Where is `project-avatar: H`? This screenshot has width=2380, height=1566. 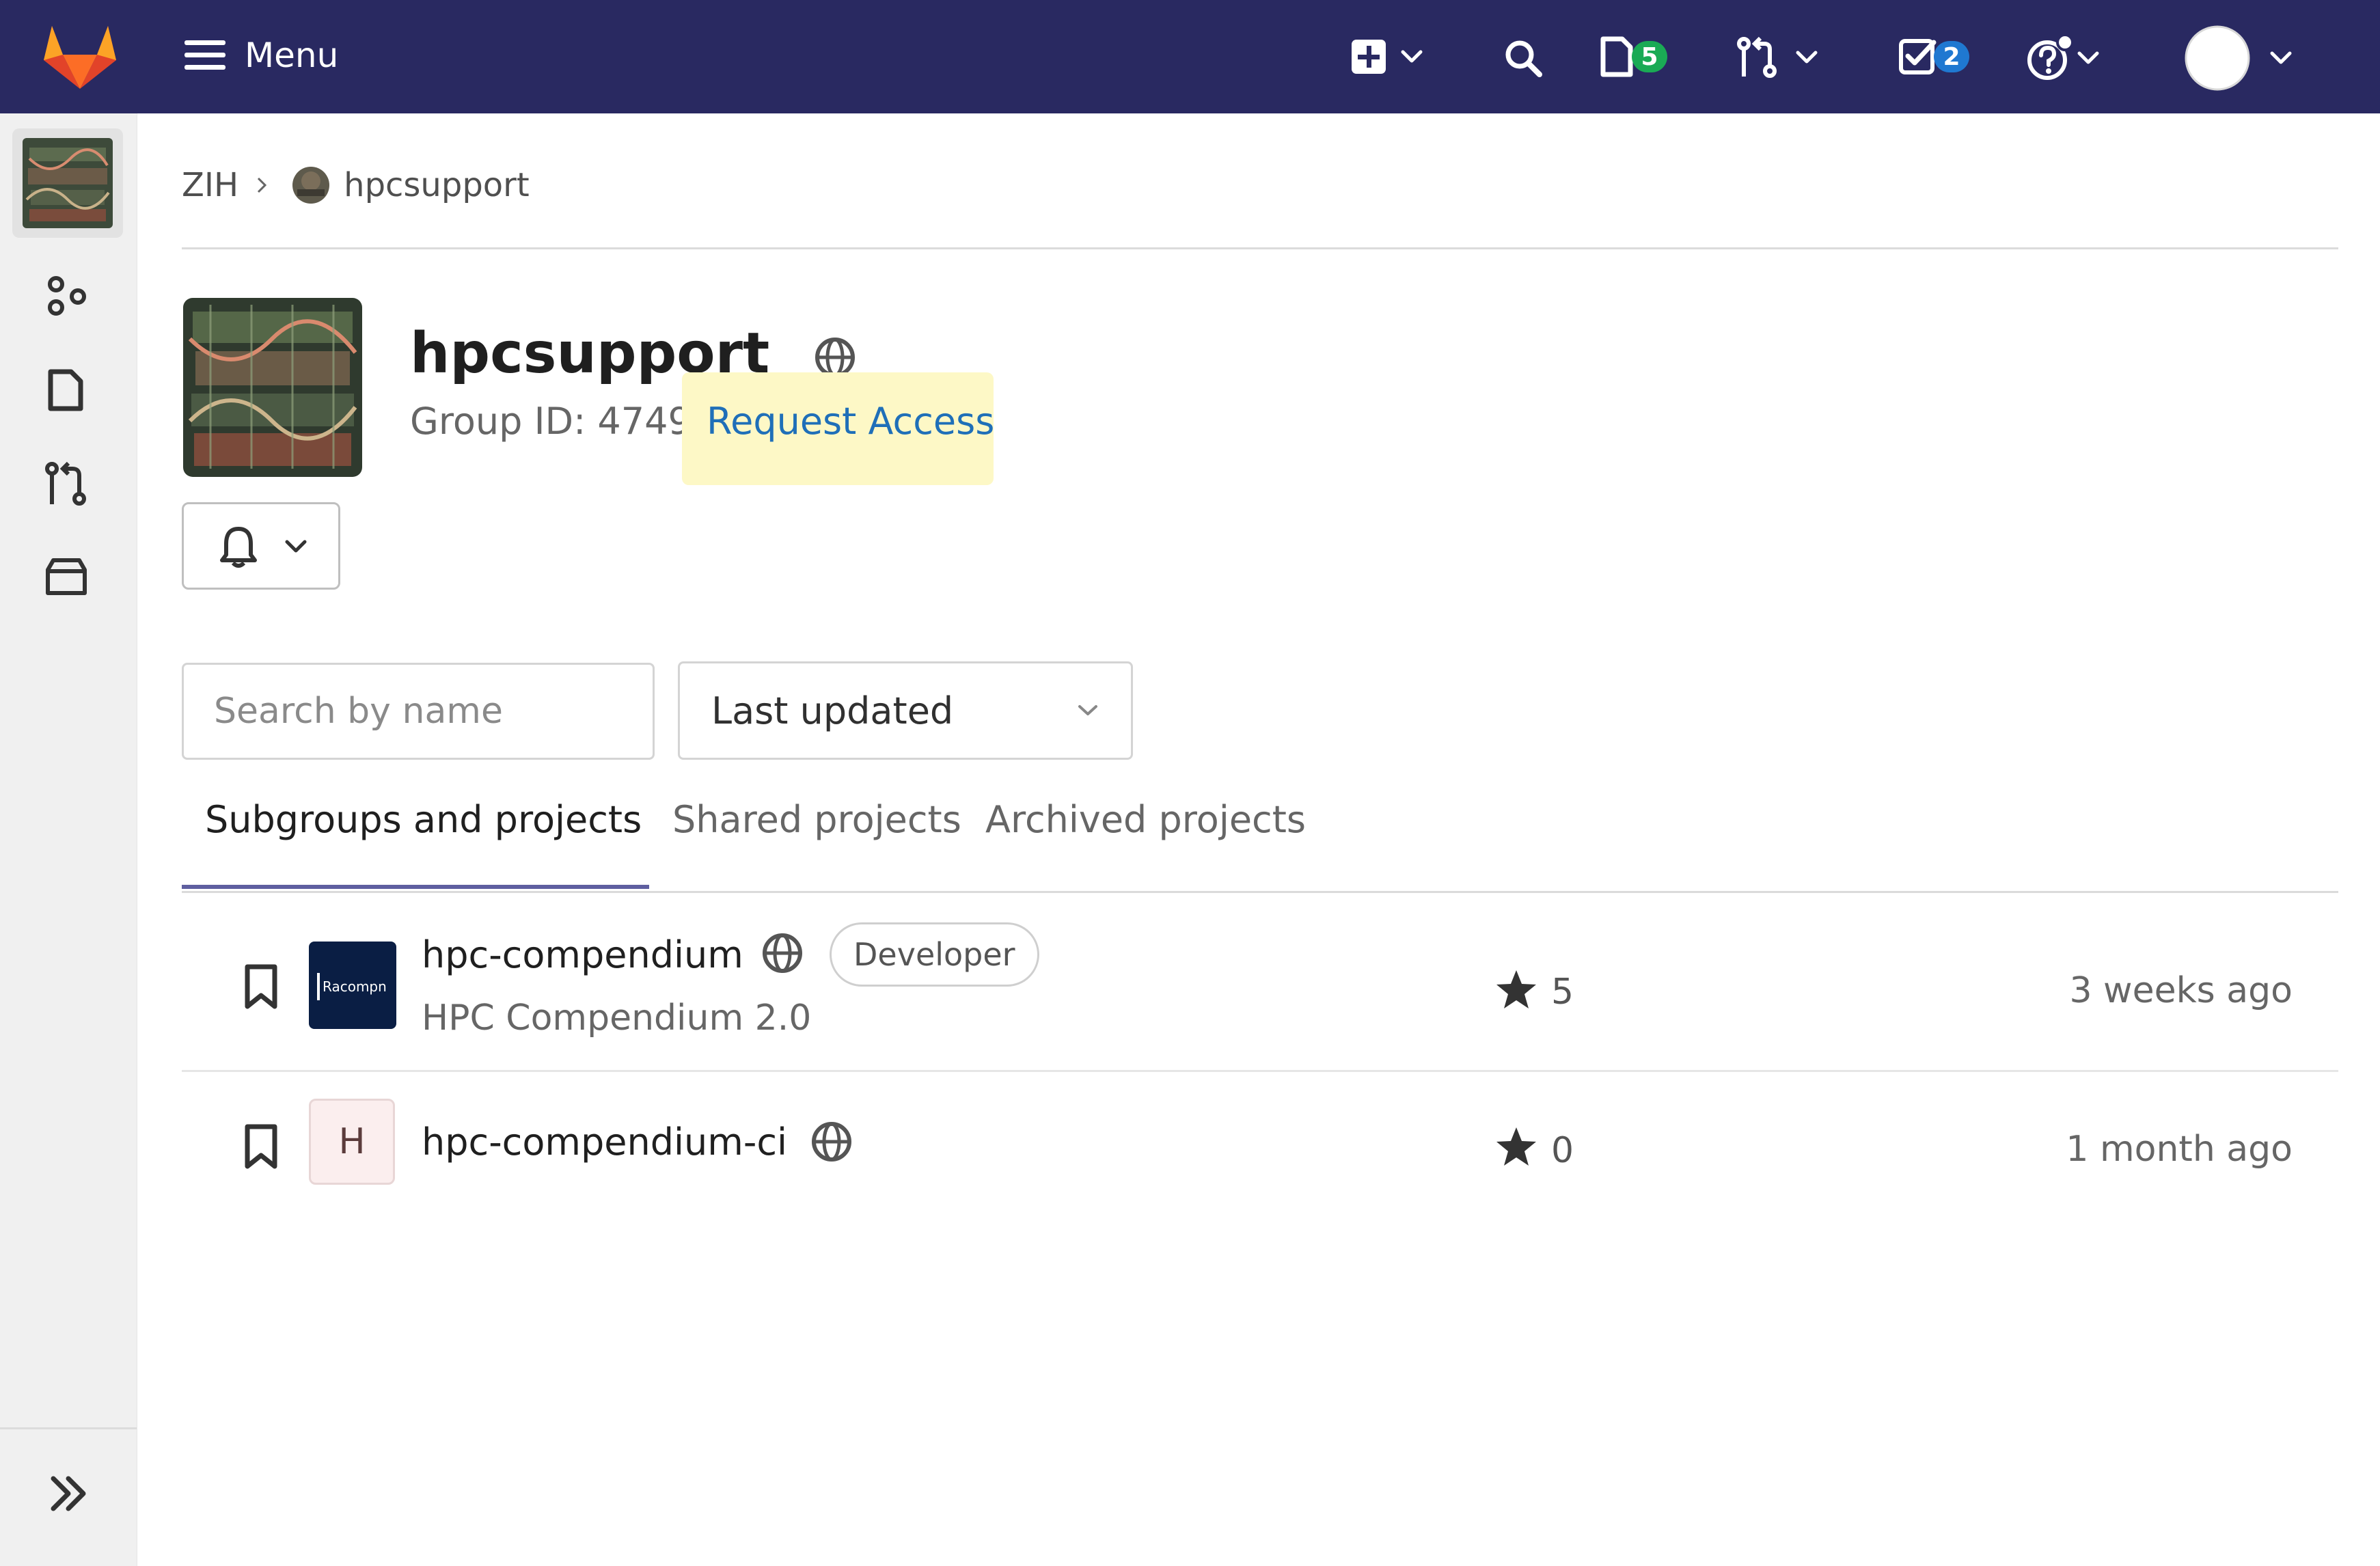 project-avatar: H is located at coordinates (352, 1142).